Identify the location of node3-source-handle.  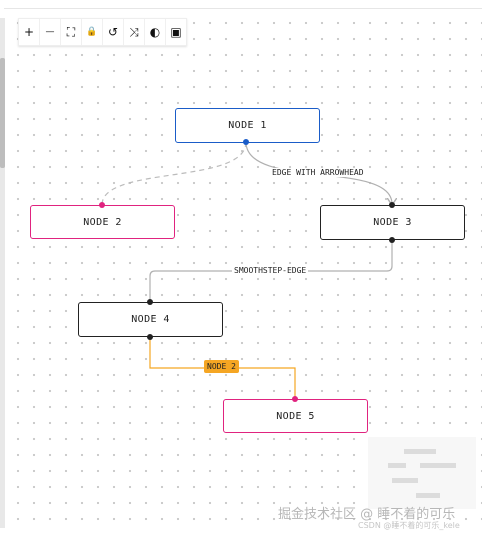
(392, 240).